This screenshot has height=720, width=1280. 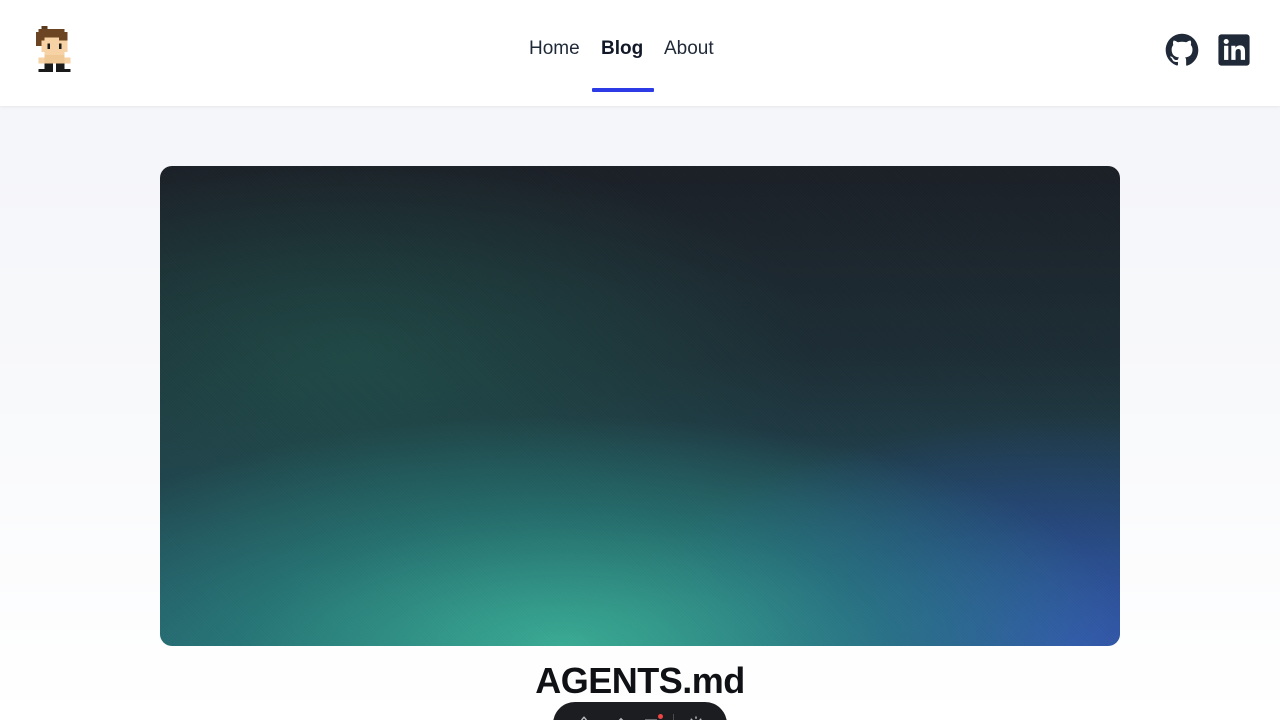 I want to click on annotate-icon, so click(x=620, y=718).